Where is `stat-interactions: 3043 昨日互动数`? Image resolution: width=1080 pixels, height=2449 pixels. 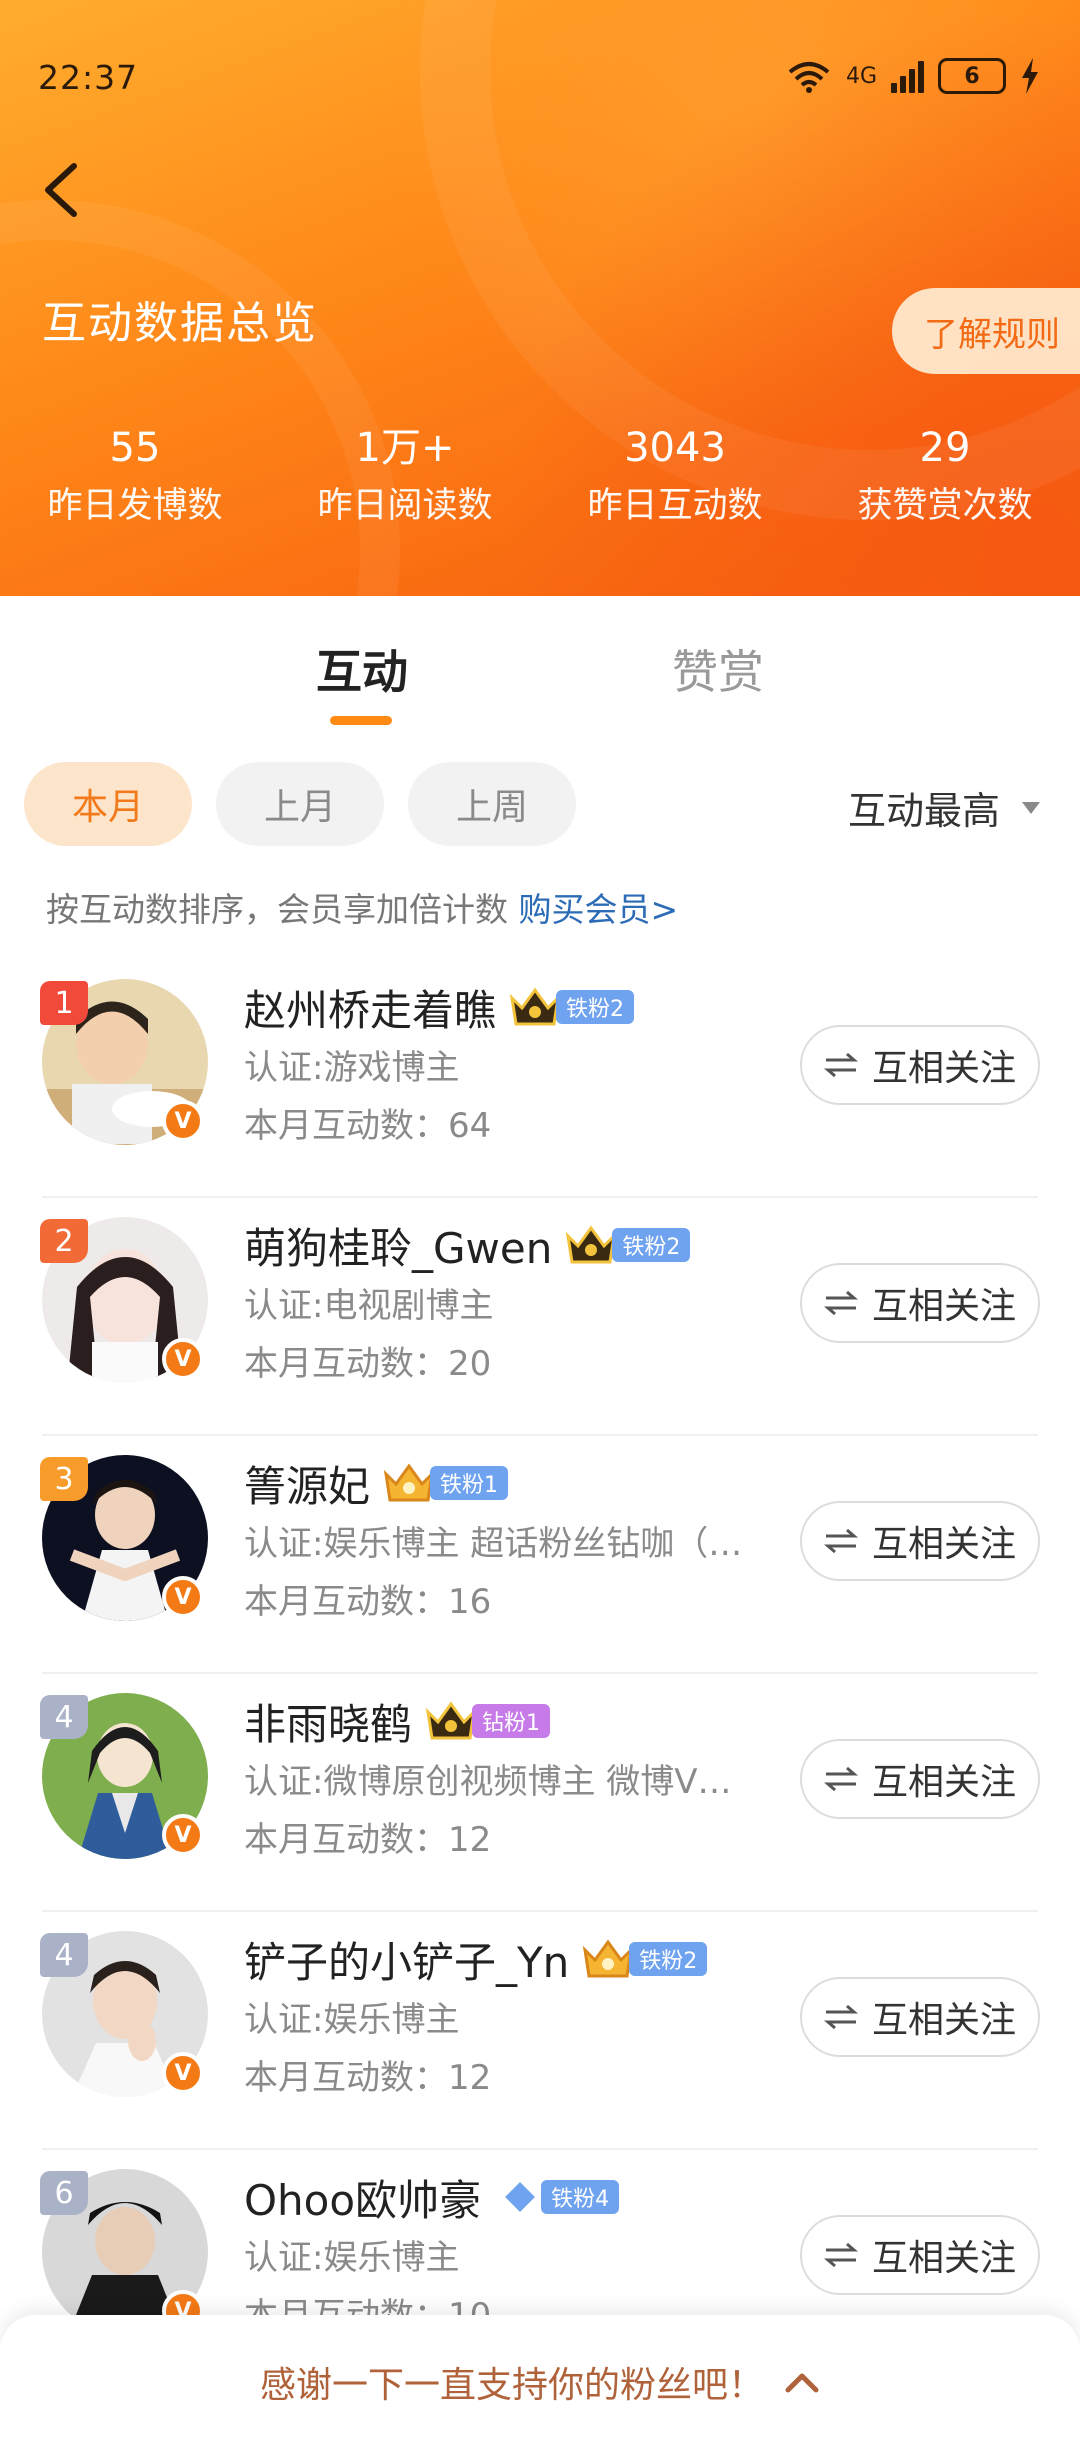 stat-interactions: 3043 昨日互动数 is located at coordinates (675, 478).